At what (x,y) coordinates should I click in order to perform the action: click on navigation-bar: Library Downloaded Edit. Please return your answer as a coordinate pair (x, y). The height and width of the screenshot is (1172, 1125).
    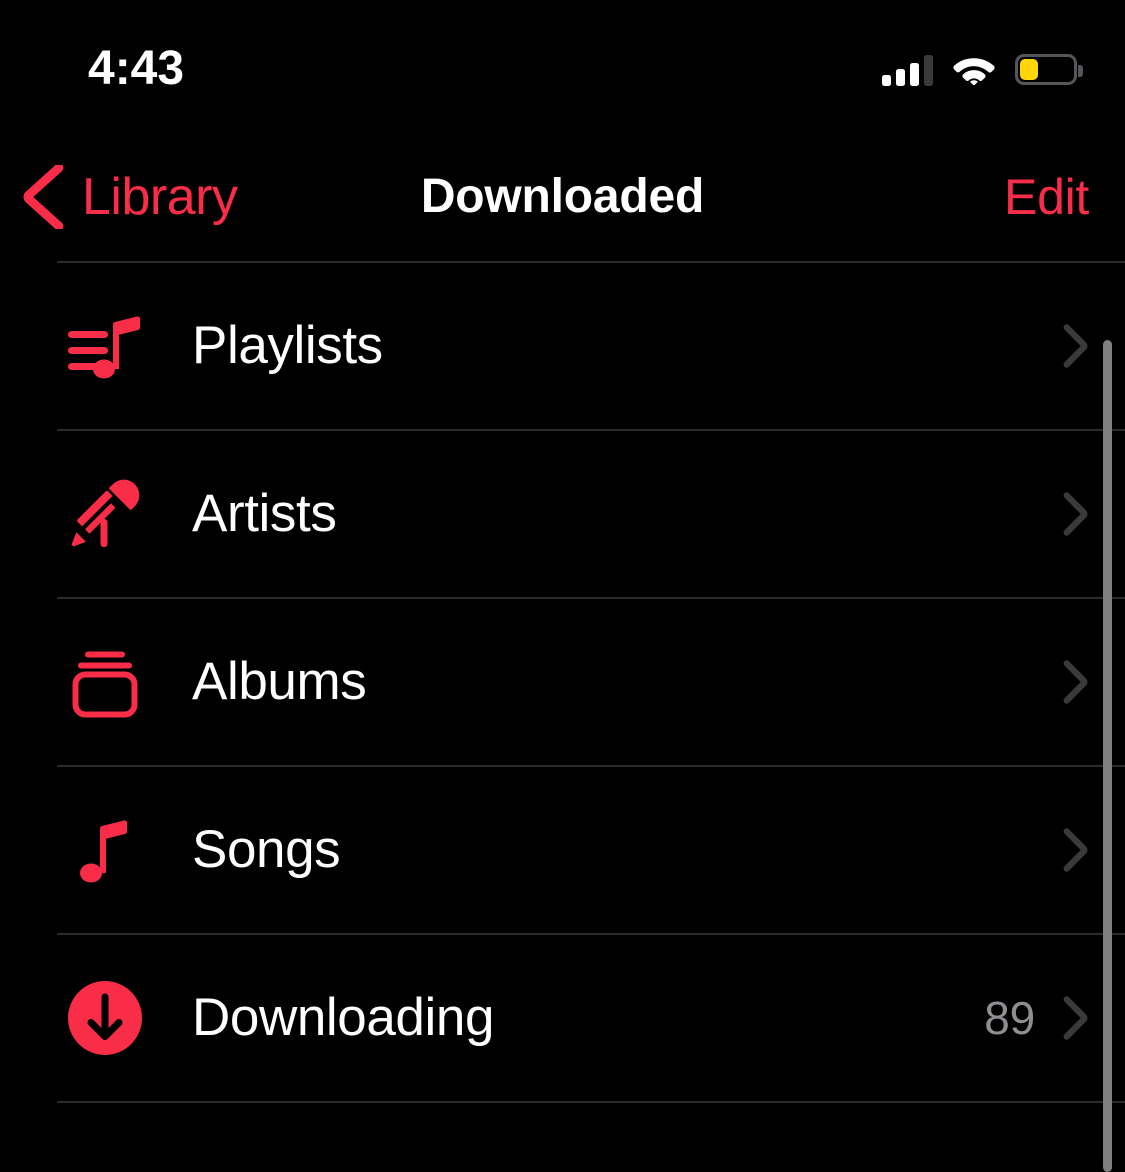
    Looking at the image, I should click on (562, 196).